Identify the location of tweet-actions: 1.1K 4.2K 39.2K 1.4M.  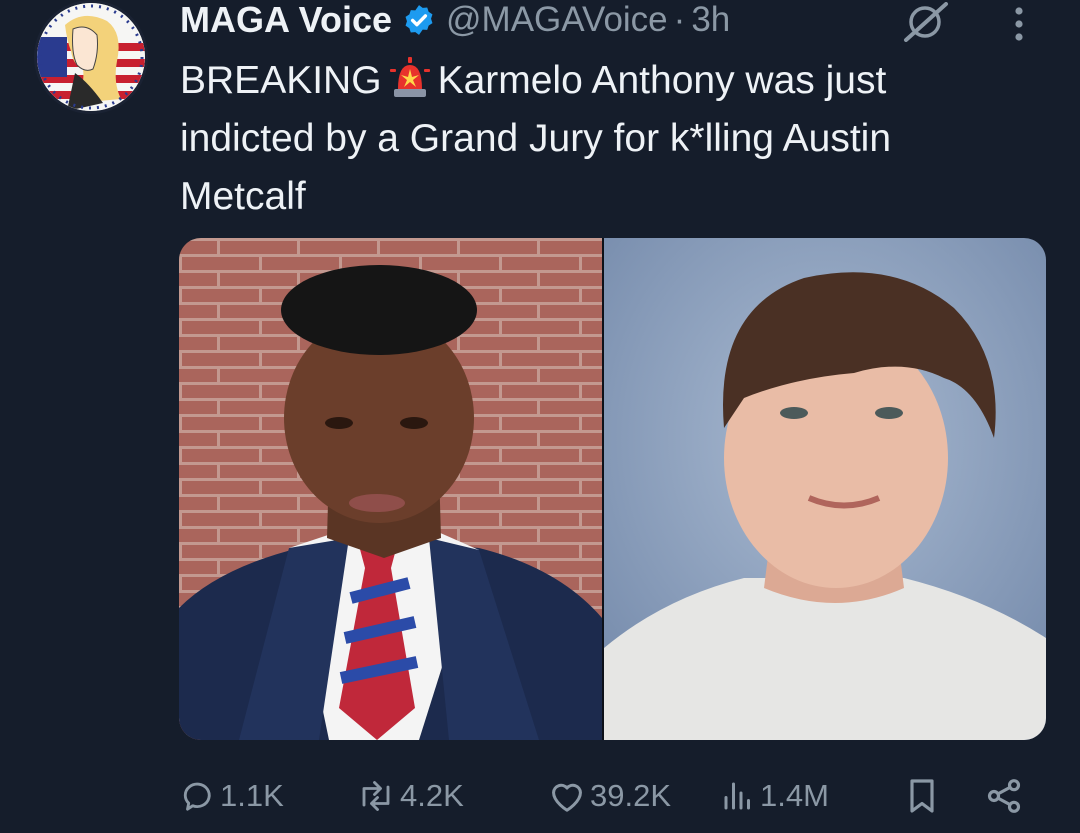
(610, 796).